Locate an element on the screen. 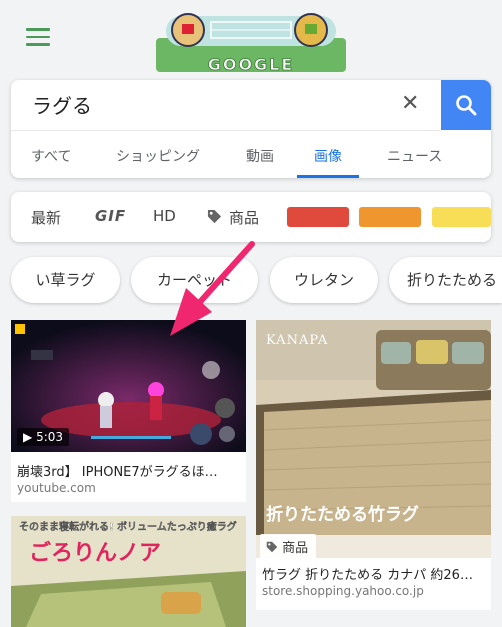 The width and height of the screenshot is (502, 627). filter-latest: 最新 is located at coordinates (46, 217).